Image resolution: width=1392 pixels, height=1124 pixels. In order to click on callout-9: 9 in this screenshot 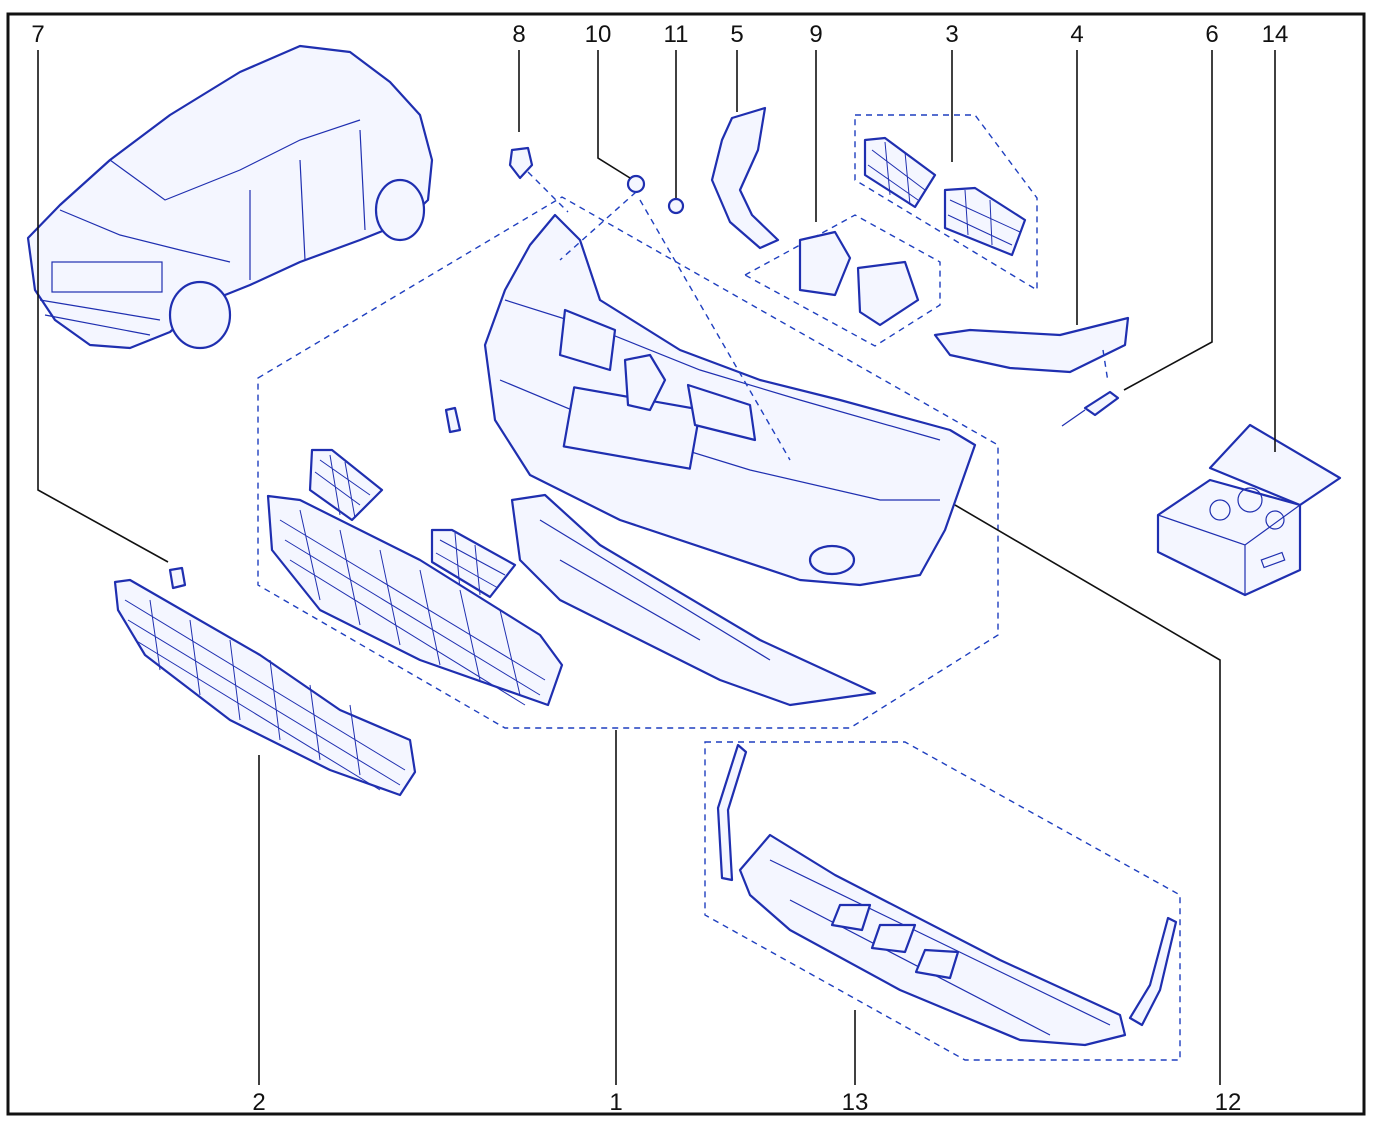, I will do `click(815, 34)`.